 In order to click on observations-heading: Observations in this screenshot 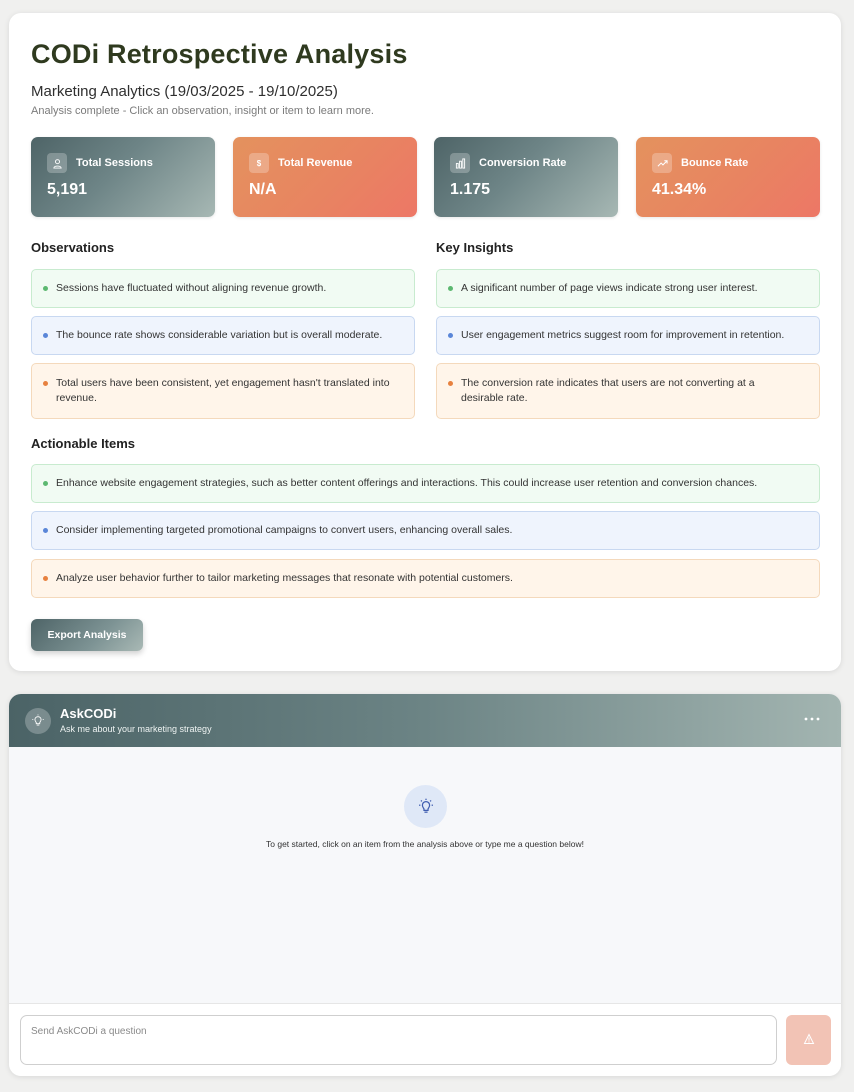, I will do `click(73, 247)`.